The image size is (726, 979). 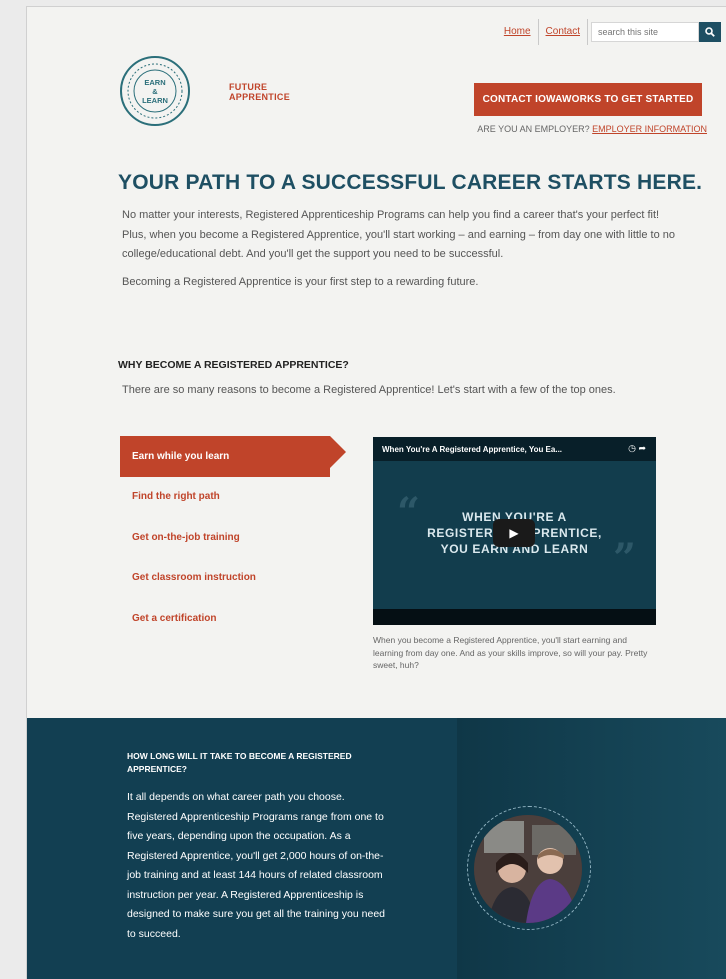 I want to click on tab-on-the-job-training: Get on-the-job training, so click(x=235, y=537).